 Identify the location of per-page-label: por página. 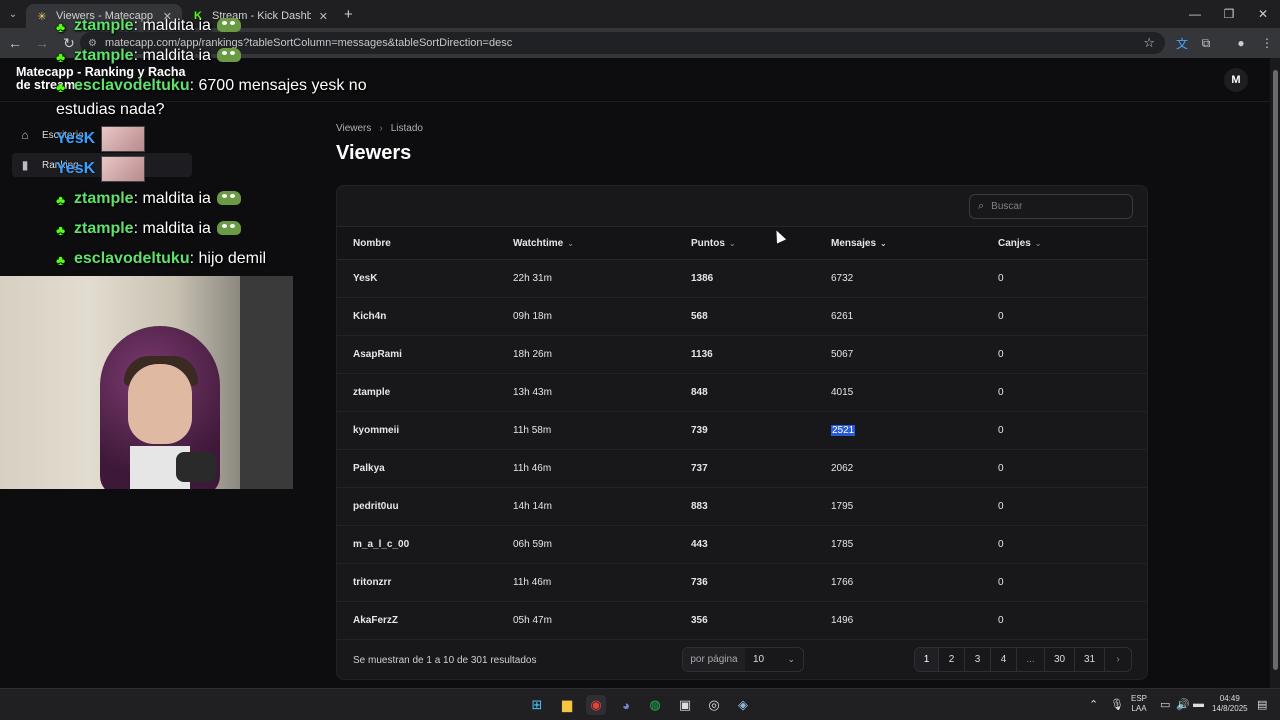
(714, 659).